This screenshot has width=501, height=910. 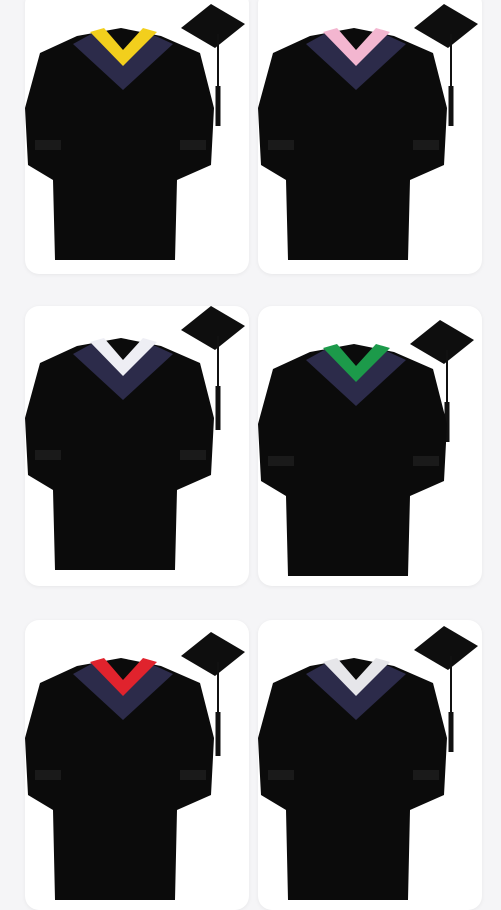 I want to click on product-card-red, so click(x=137, y=765).